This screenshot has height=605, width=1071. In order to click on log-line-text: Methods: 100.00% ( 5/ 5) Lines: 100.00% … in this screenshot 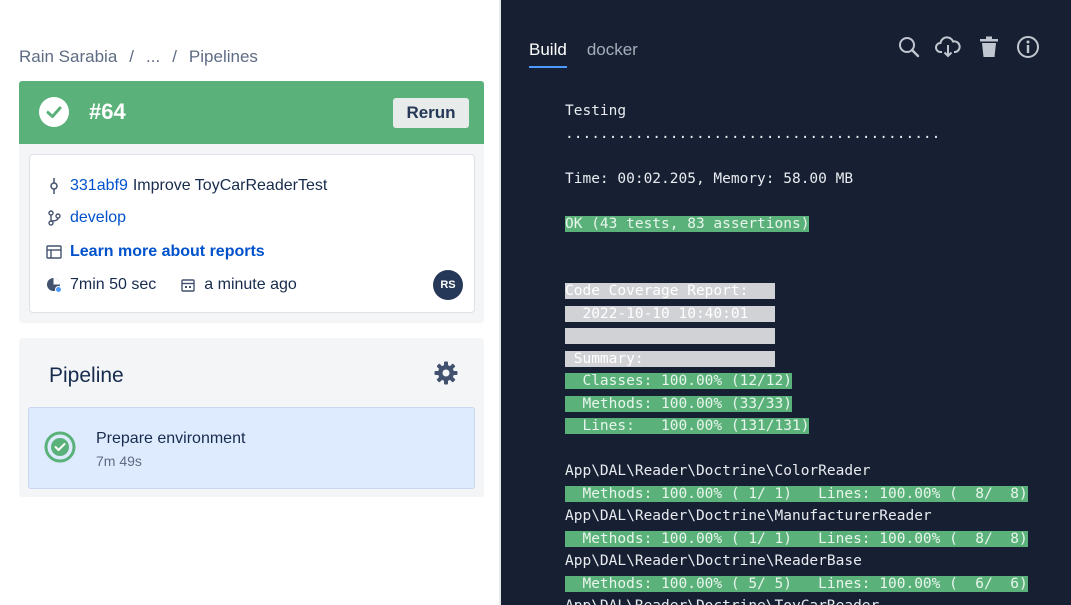, I will do `click(796, 583)`.